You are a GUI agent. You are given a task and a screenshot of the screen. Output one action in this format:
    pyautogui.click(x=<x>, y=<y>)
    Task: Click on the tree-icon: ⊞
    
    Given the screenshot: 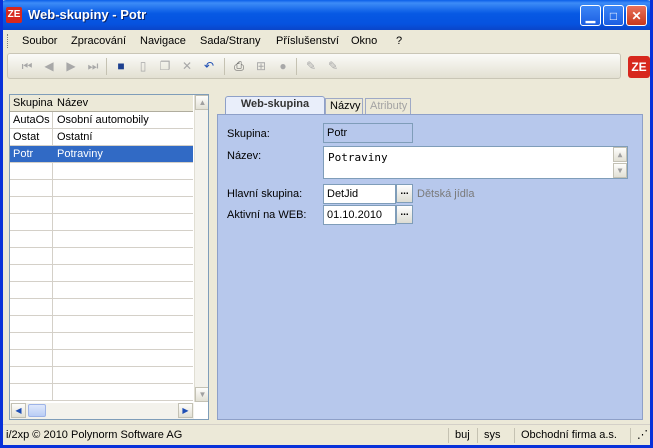 What is the action you would take?
    pyautogui.click(x=261, y=66)
    